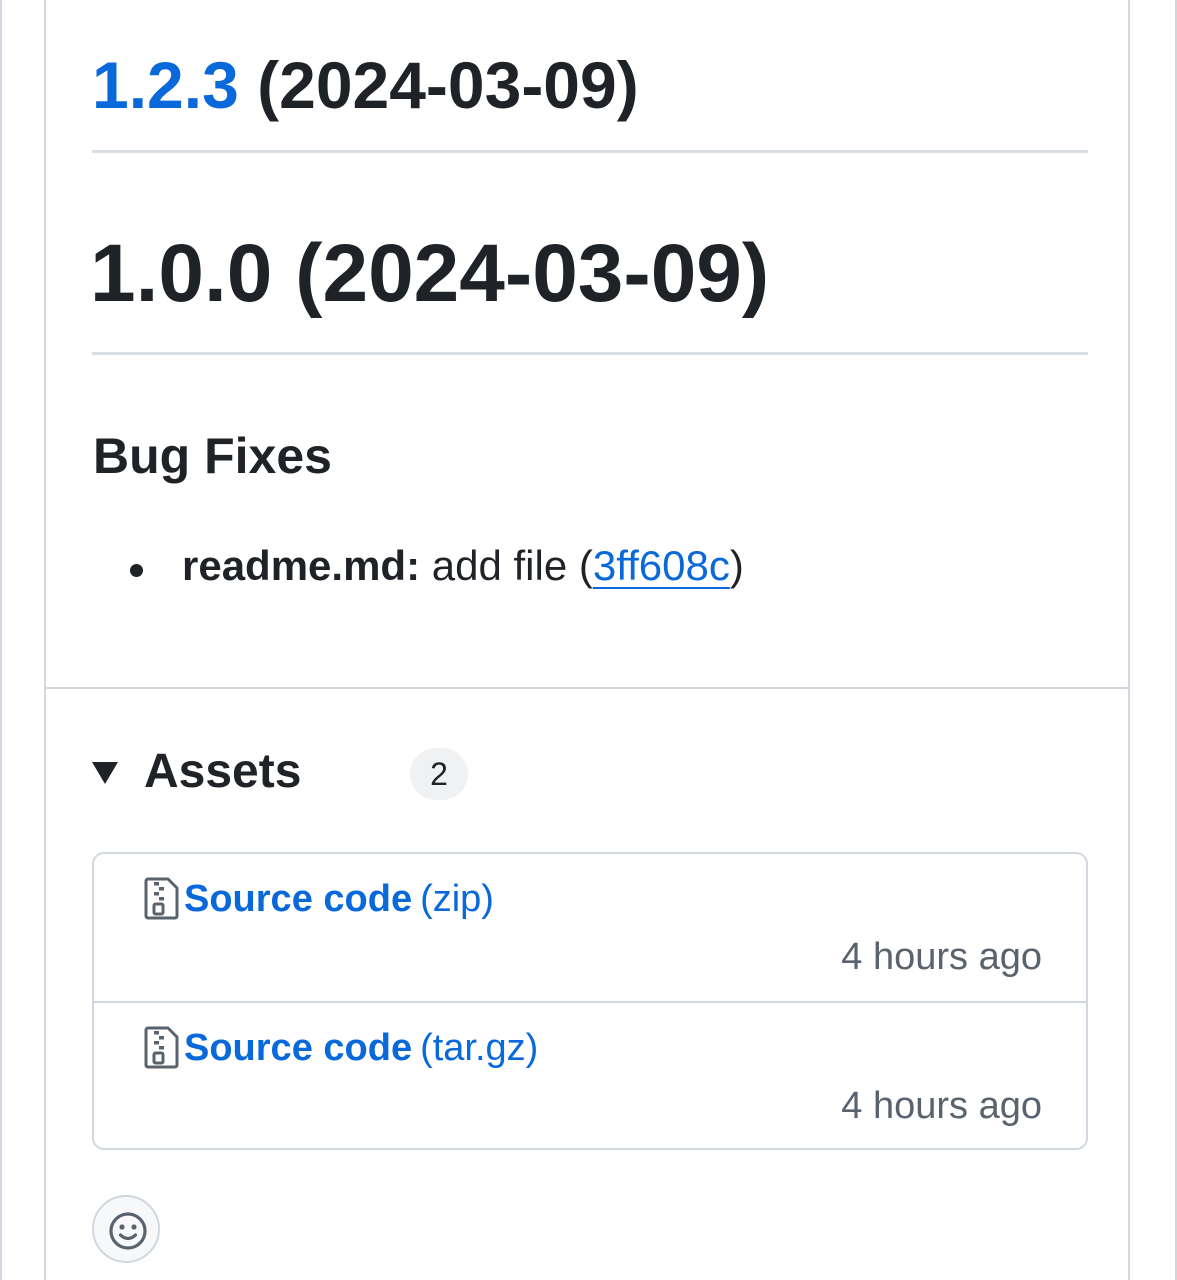 The height and width of the screenshot is (1280, 1177). What do you see at coordinates (430, 273) in the screenshot?
I see `release-heading-1-0-0: 1.0.0 (2024-03-09)` at bounding box center [430, 273].